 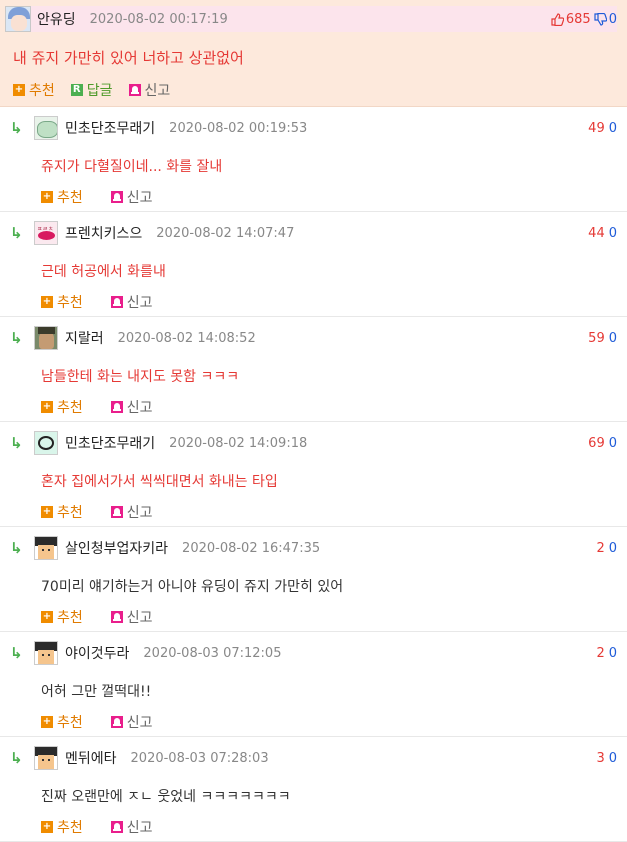 I want to click on reply-r-icon: R, so click(x=76, y=90).